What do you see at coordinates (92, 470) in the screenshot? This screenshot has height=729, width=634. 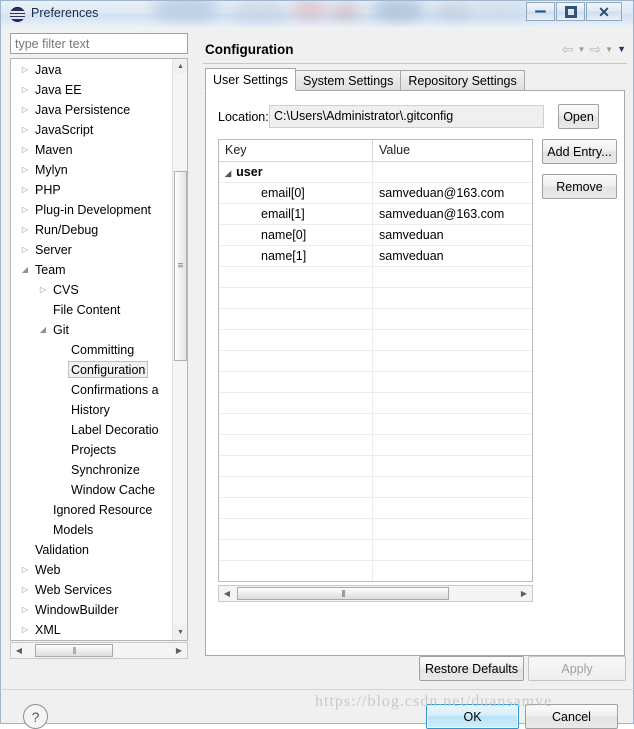 I see `sidebar-item-synchronize: Synchronize` at bounding box center [92, 470].